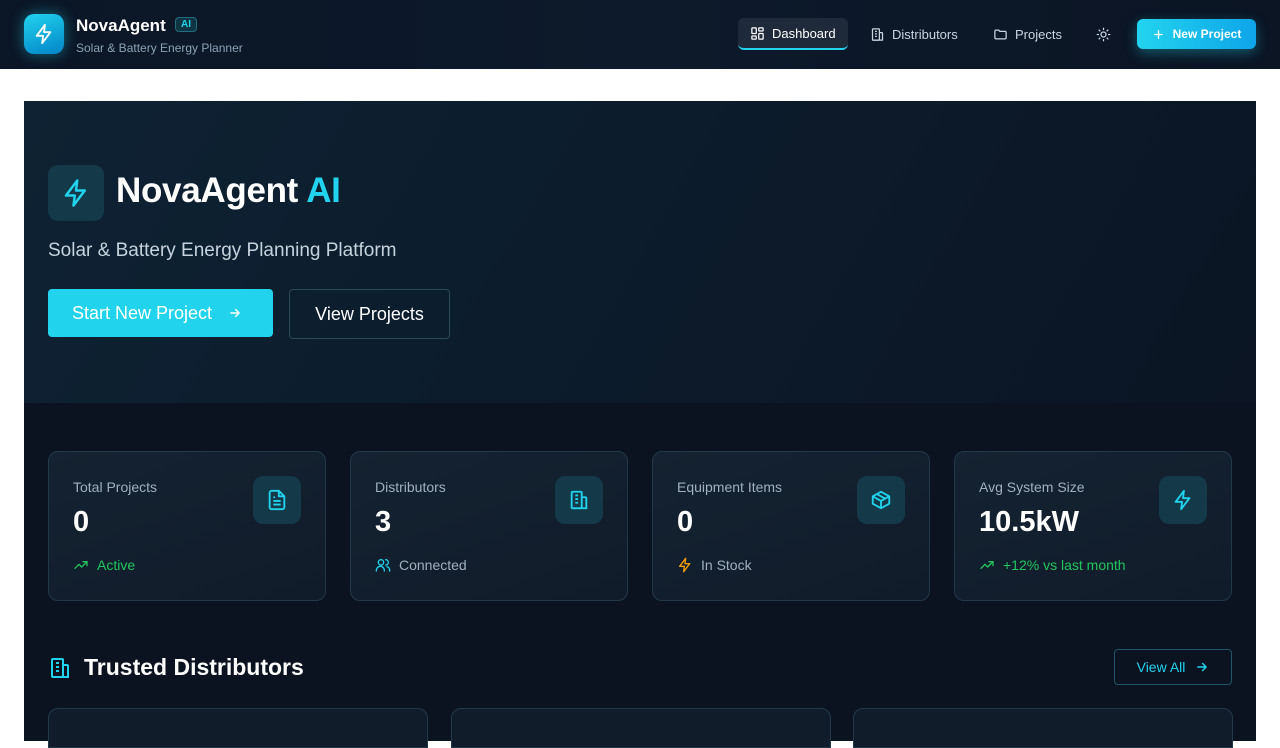 This screenshot has width=1280, height=748. What do you see at coordinates (730, 487) in the screenshot?
I see `stat-label: Equipment Items` at bounding box center [730, 487].